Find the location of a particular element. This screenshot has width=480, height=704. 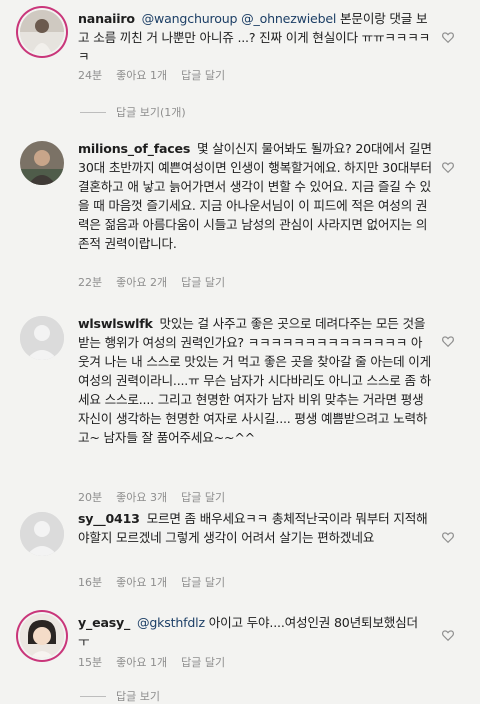

comment-time: 22분 is located at coordinates (90, 282).